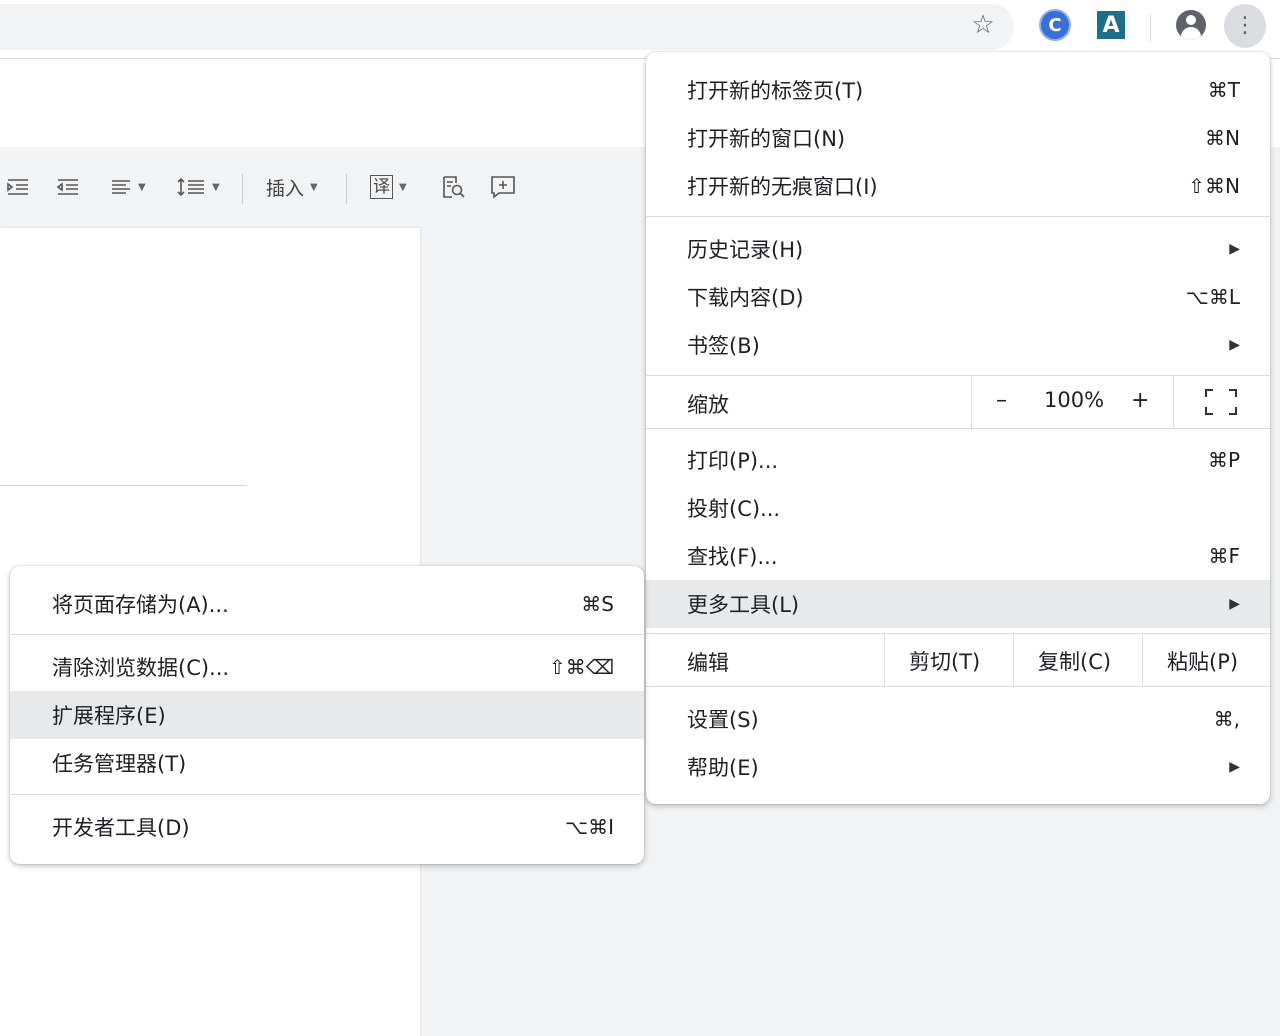  I want to click on zoom-row: 缩放 – 100% +, so click(958, 402).